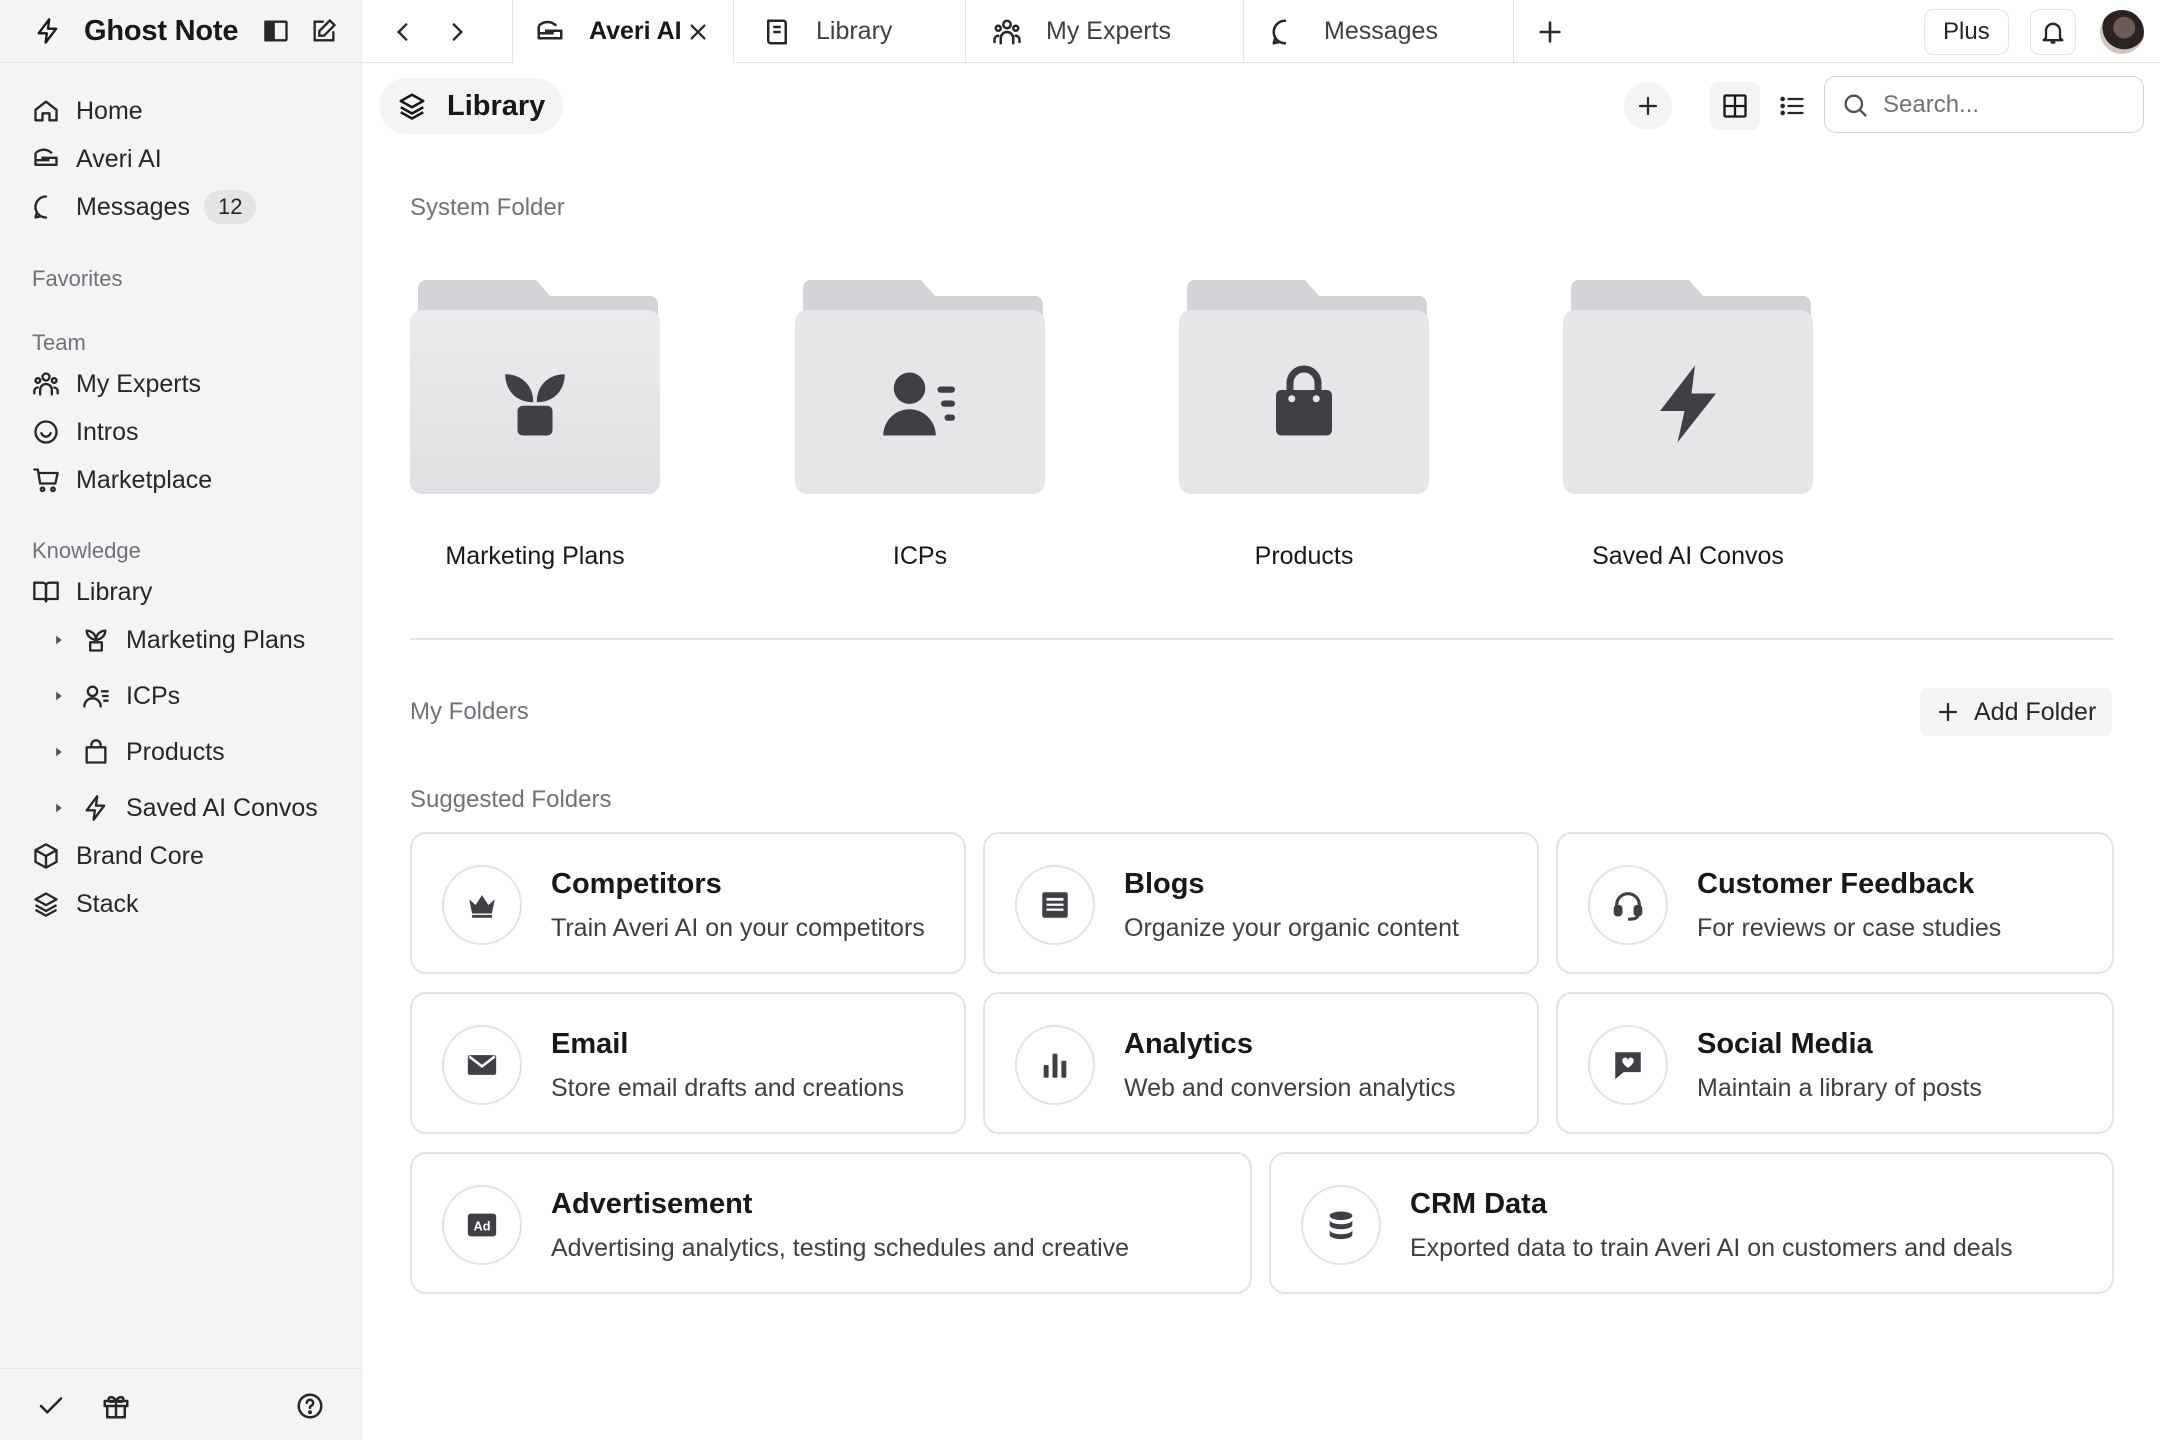 This screenshot has width=2160, height=1440. Describe the element at coordinates (85, 904) in the screenshot. I see `sidebar-item-stack: Stack` at that location.